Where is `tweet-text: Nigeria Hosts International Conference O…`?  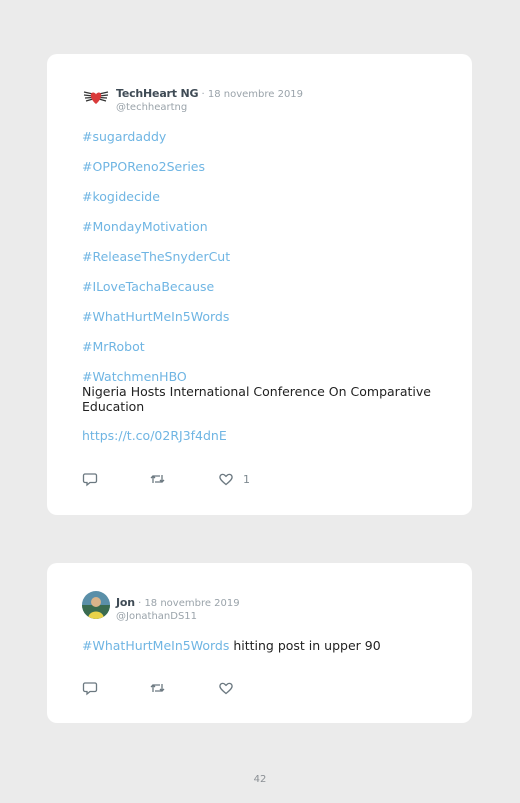 tweet-text: Nigeria Hosts International Conference O… is located at coordinates (256, 399).